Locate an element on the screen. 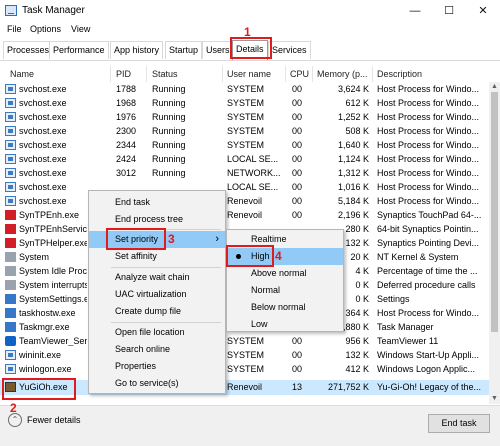  cell-memory: 271,752 K is located at coordinates (348, 387).